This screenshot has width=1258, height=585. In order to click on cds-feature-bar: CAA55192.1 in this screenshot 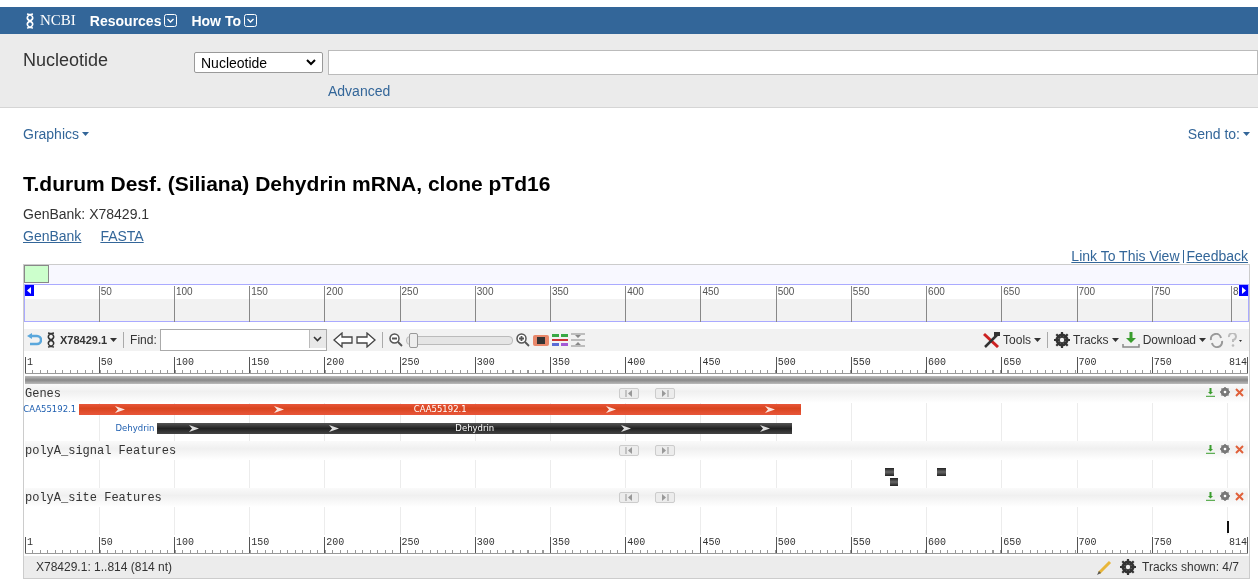, I will do `click(440, 409)`.